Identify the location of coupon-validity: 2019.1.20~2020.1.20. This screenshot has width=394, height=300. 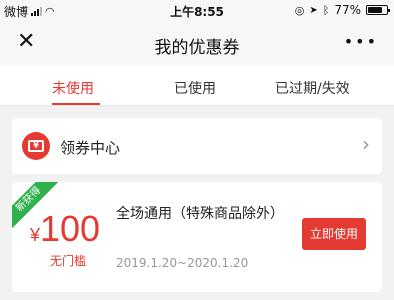
(182, 263).